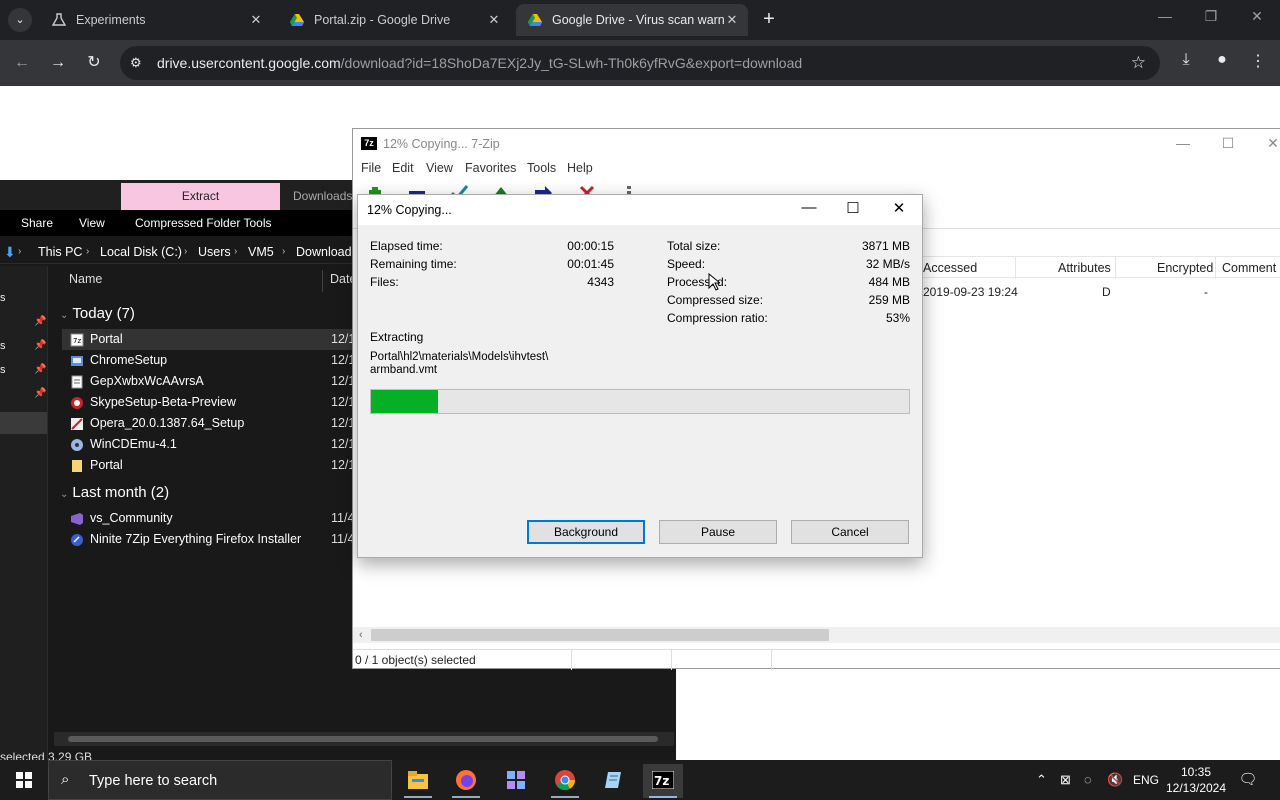 The image size is (1280, 800). Describe the element at coordinates (208, 465) in the screenshot. I see `file-row-portal-folder: Portal 12/1` at that location.